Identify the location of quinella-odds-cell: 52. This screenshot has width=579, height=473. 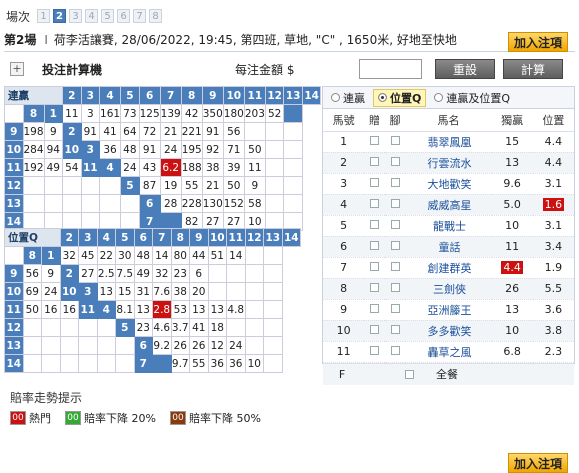
(274, 113).